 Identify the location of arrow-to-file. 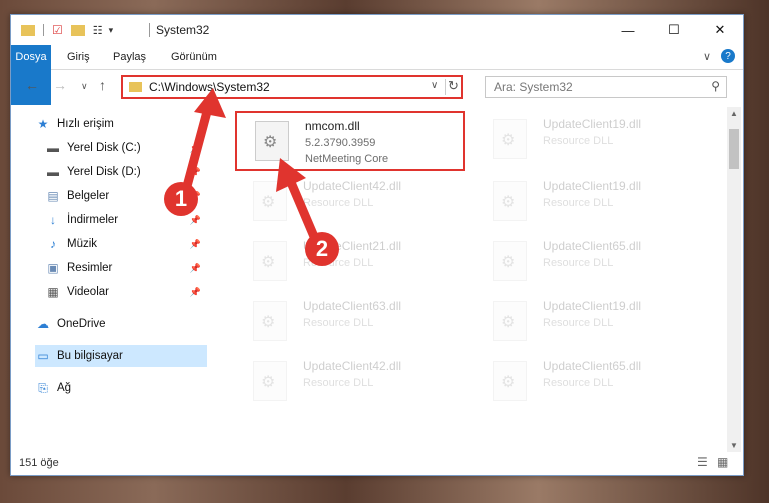
(299, 204).